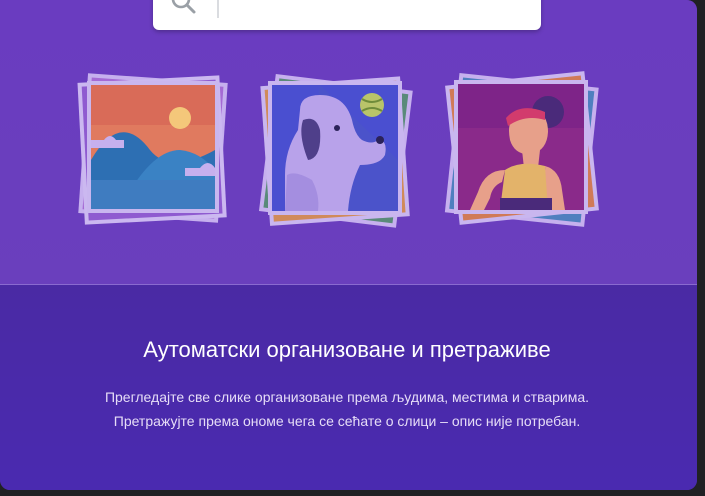 Image resolution: width=705 pixels, height=496 pixels. I want to click on search-divider, so click(218, 9).